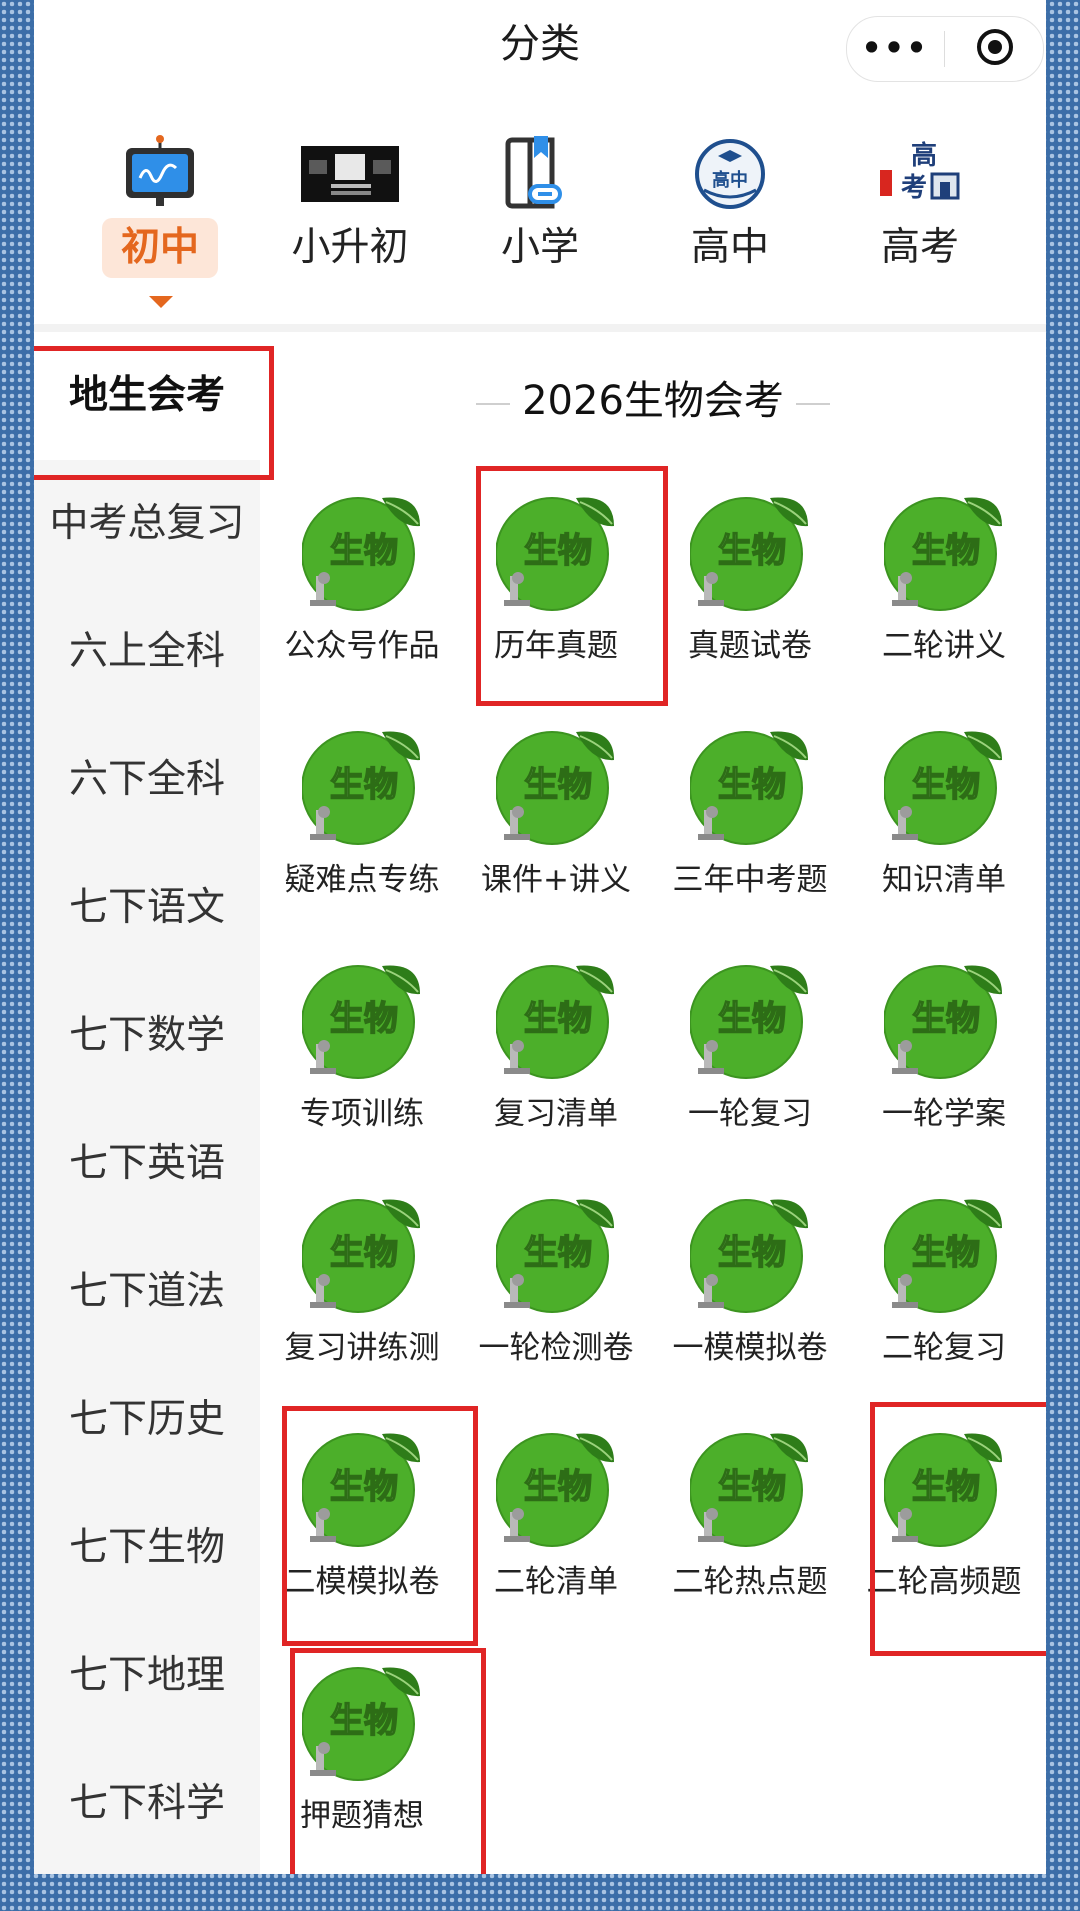 Image resolution: width=1080 pixels, height=1911 pixels. I want to click on svg-text: 考, so click(914, 188).